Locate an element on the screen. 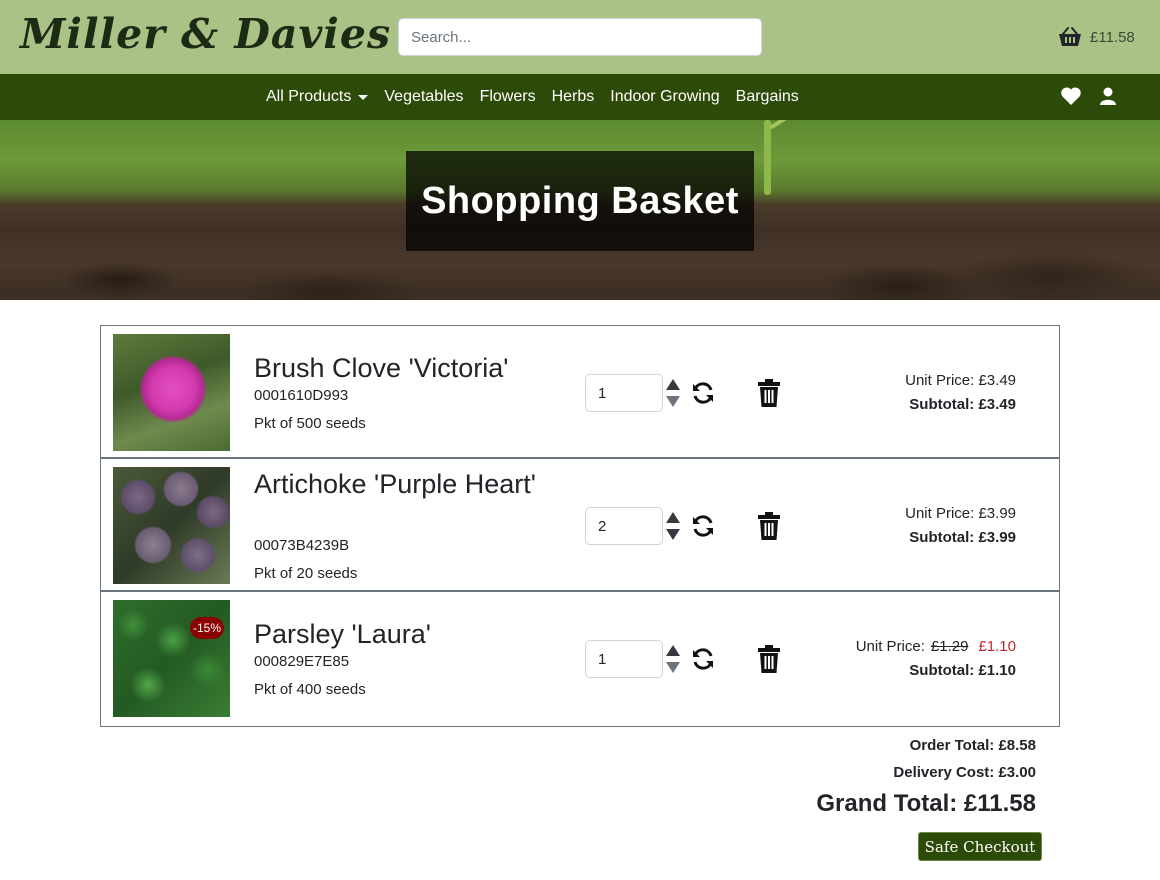 The width and height of the screenshot is (1160, 880). nav-item-label: All Products is located at coordinates (309, 96).